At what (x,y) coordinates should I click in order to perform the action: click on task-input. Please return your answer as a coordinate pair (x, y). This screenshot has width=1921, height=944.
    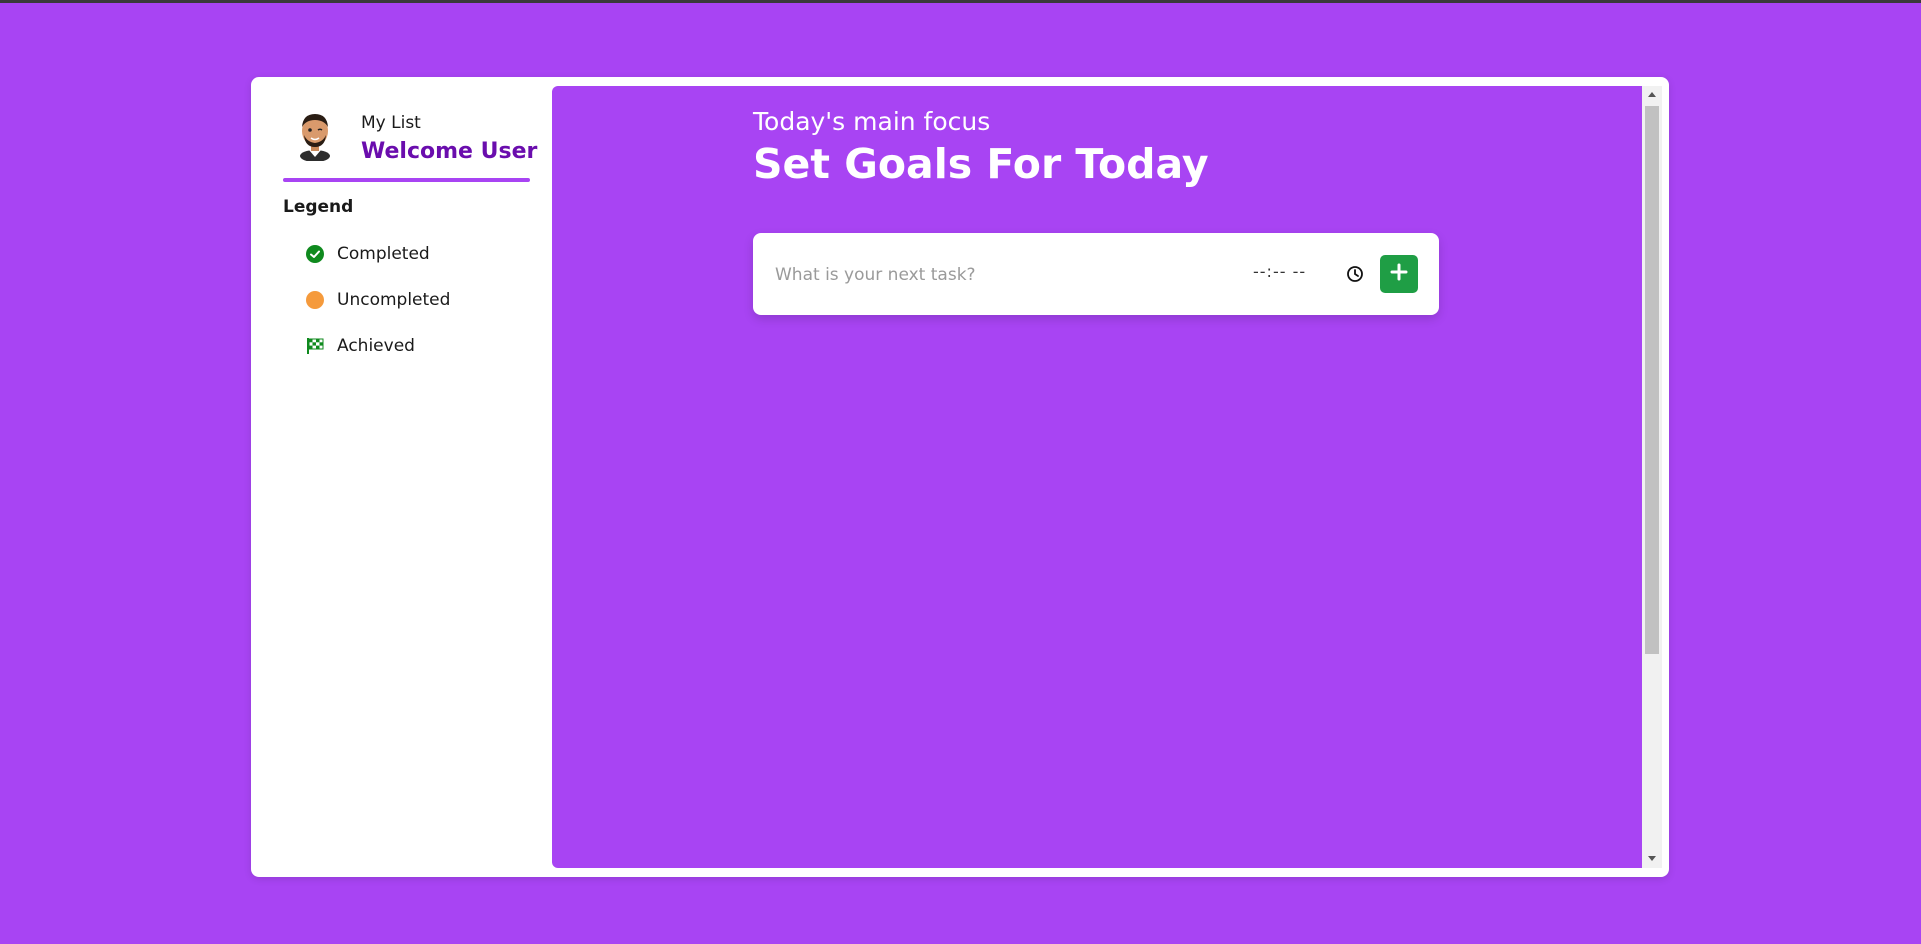
    Looking at the image, I should click on (995, 275).